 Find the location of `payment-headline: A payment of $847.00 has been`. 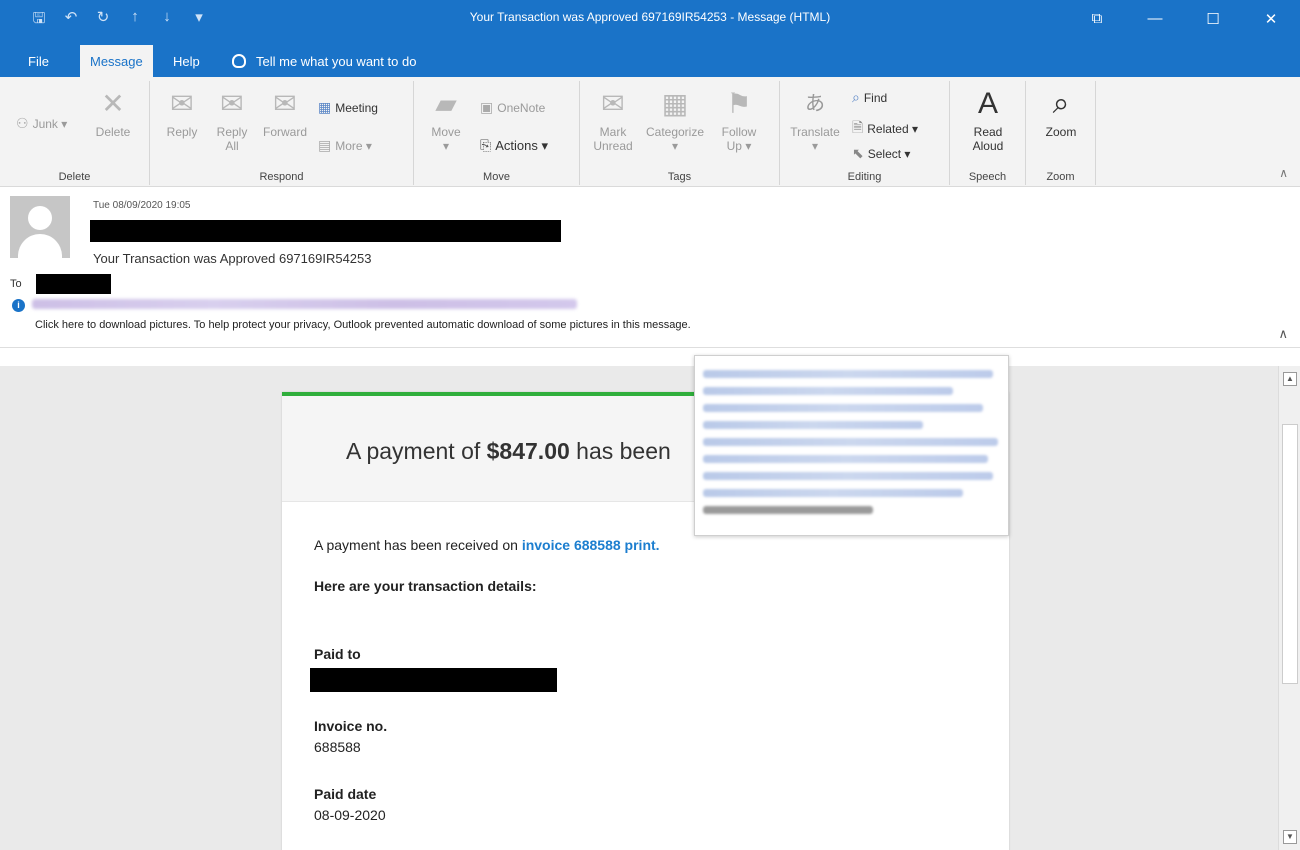

payment-headline: A payment of $847.00 has been is located at coordinates (508, 451).